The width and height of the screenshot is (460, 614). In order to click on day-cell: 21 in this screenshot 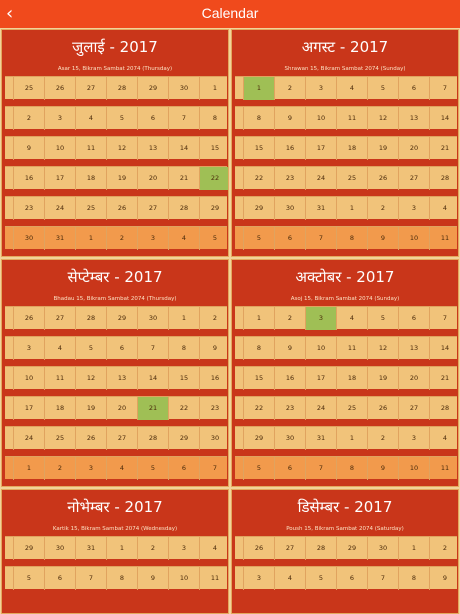, I will do `click(443, 148)`.